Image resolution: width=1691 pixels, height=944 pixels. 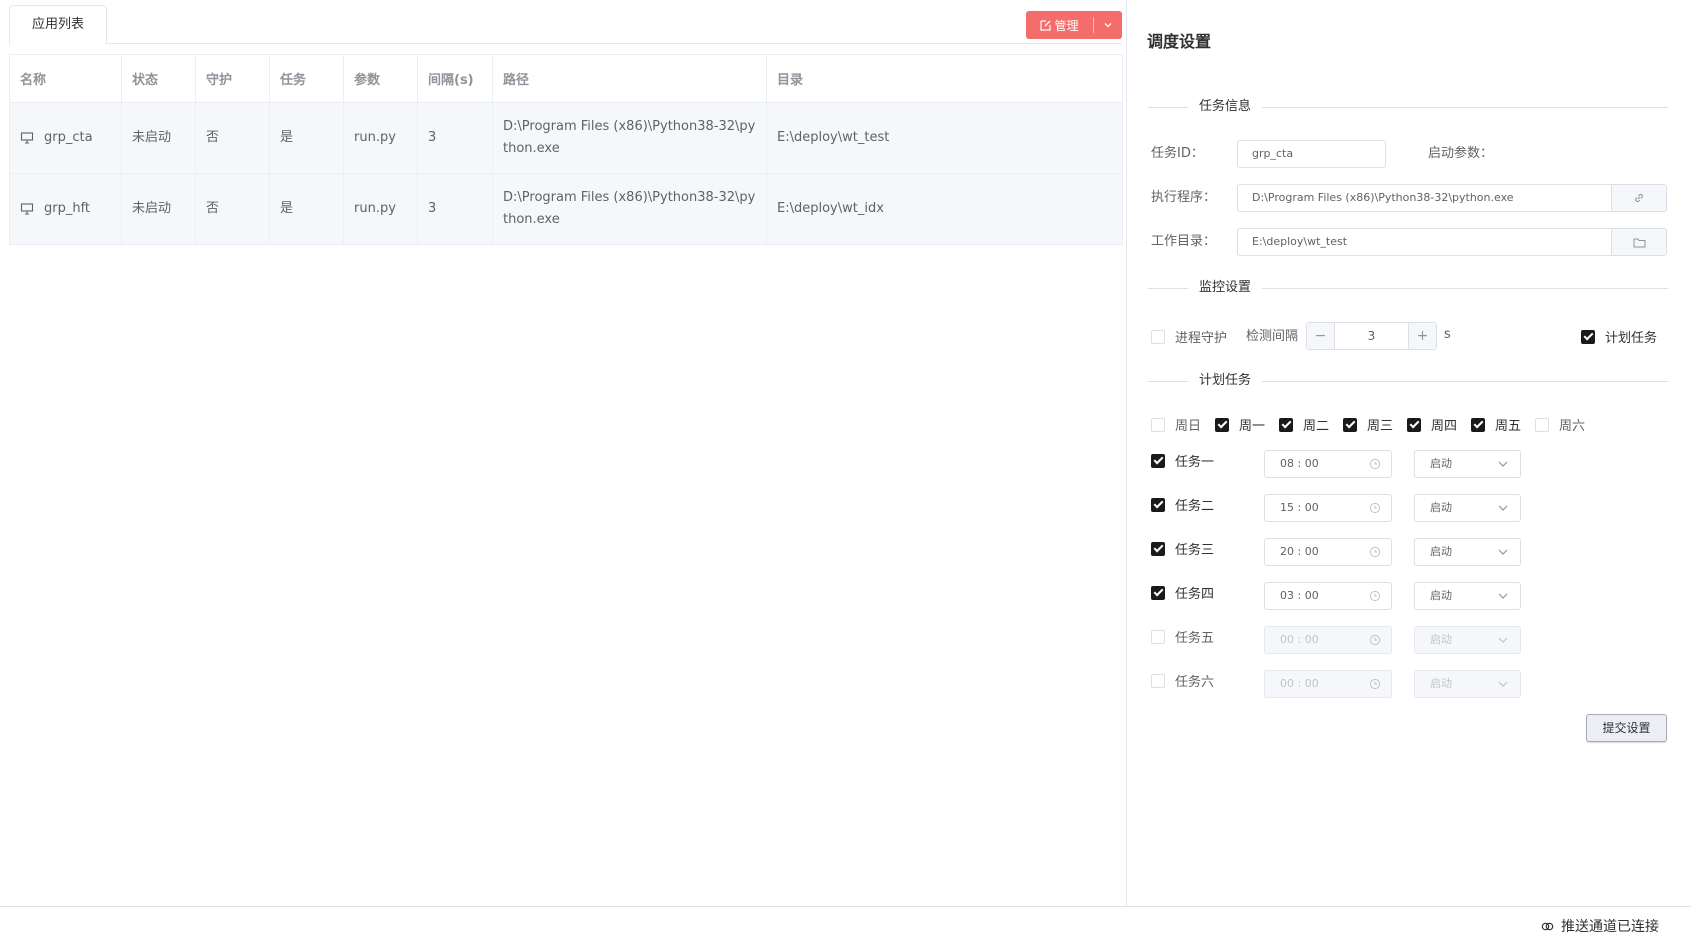 I want to click on workdir-input: E:\deploy\wt_test, so click(x=1452, y=242).